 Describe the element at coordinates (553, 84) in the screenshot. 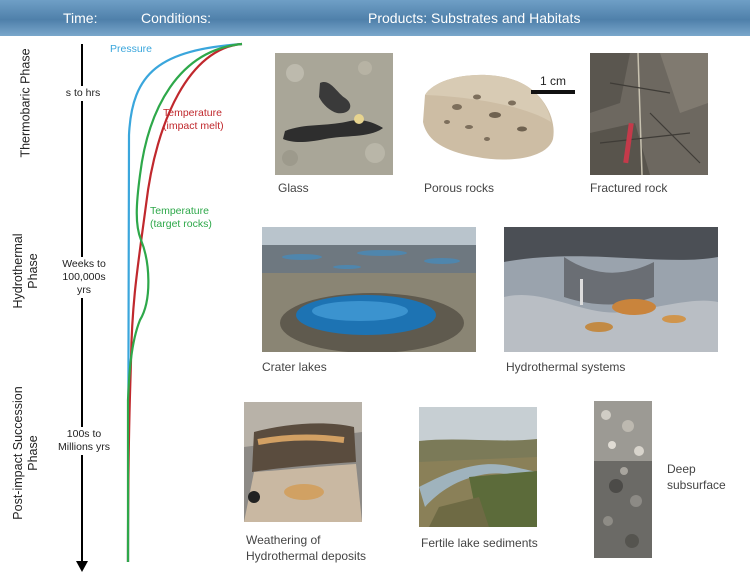

I see `scale-bar: 1 cm` at that location.